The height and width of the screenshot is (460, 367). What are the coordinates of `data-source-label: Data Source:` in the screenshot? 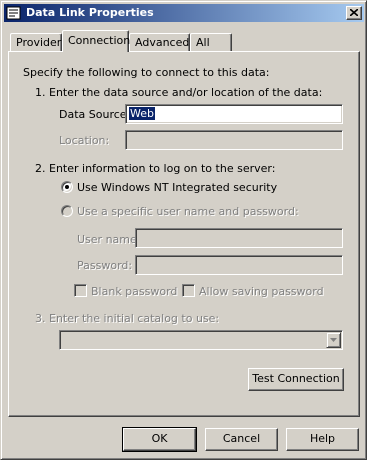 It's located at (95, 114).